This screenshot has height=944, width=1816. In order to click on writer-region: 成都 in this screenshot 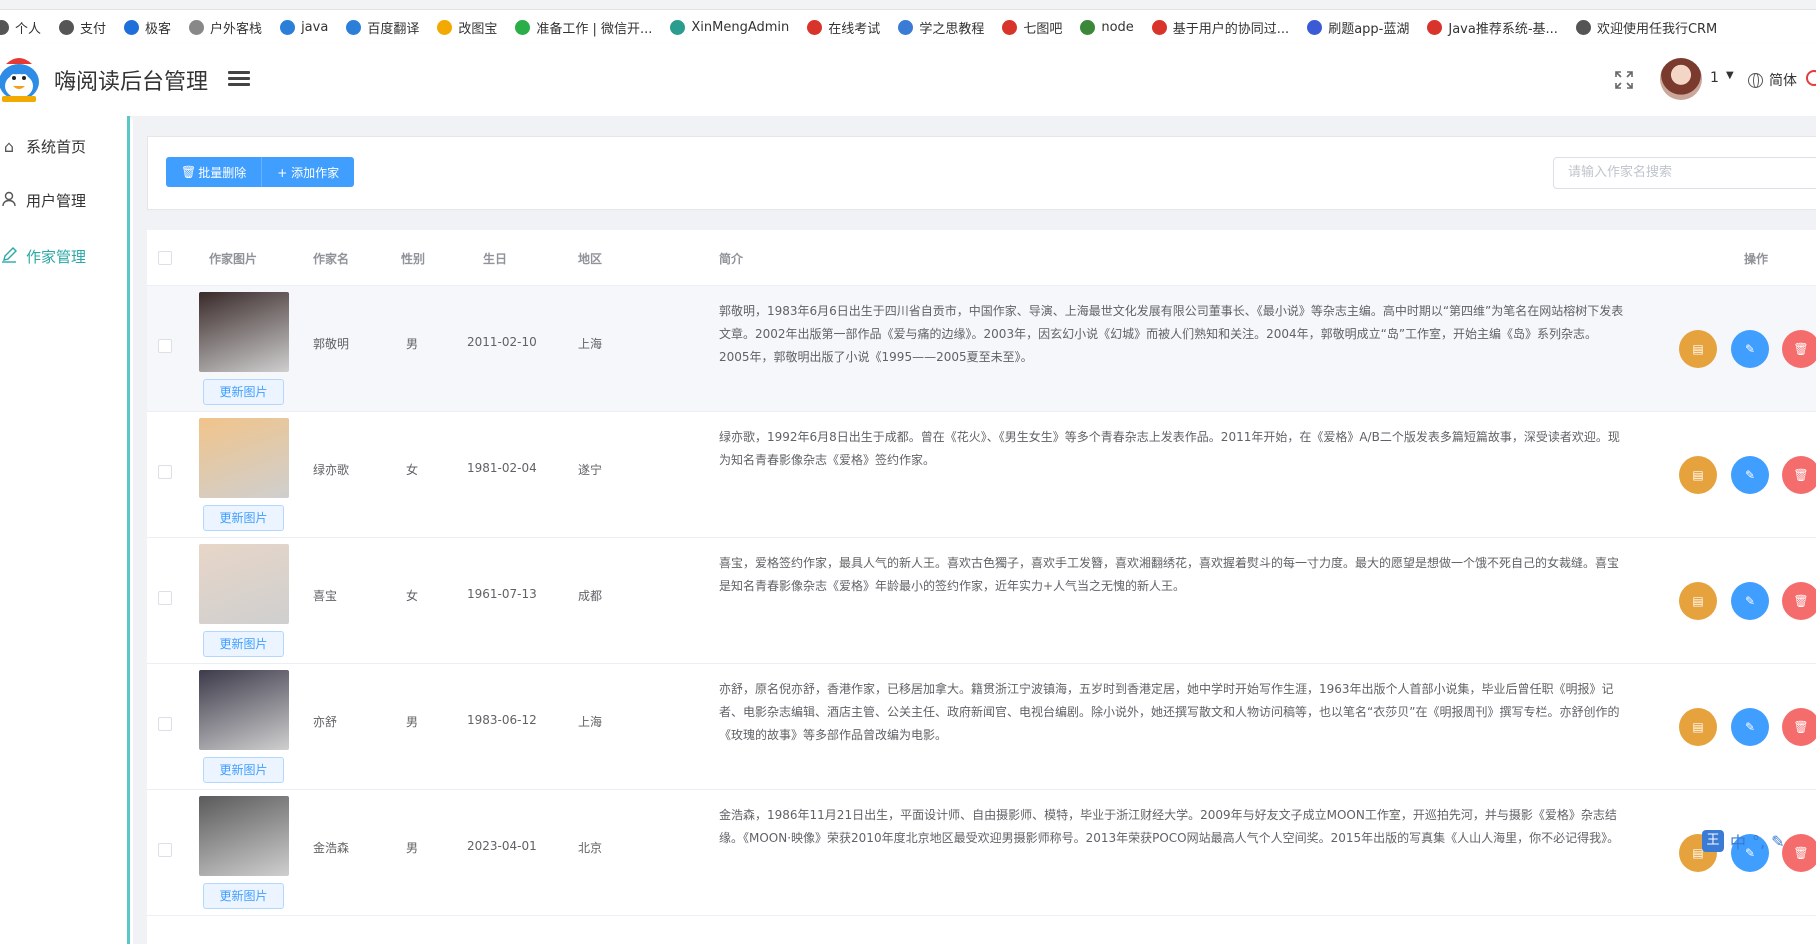, I will do `click(590, 596)`.